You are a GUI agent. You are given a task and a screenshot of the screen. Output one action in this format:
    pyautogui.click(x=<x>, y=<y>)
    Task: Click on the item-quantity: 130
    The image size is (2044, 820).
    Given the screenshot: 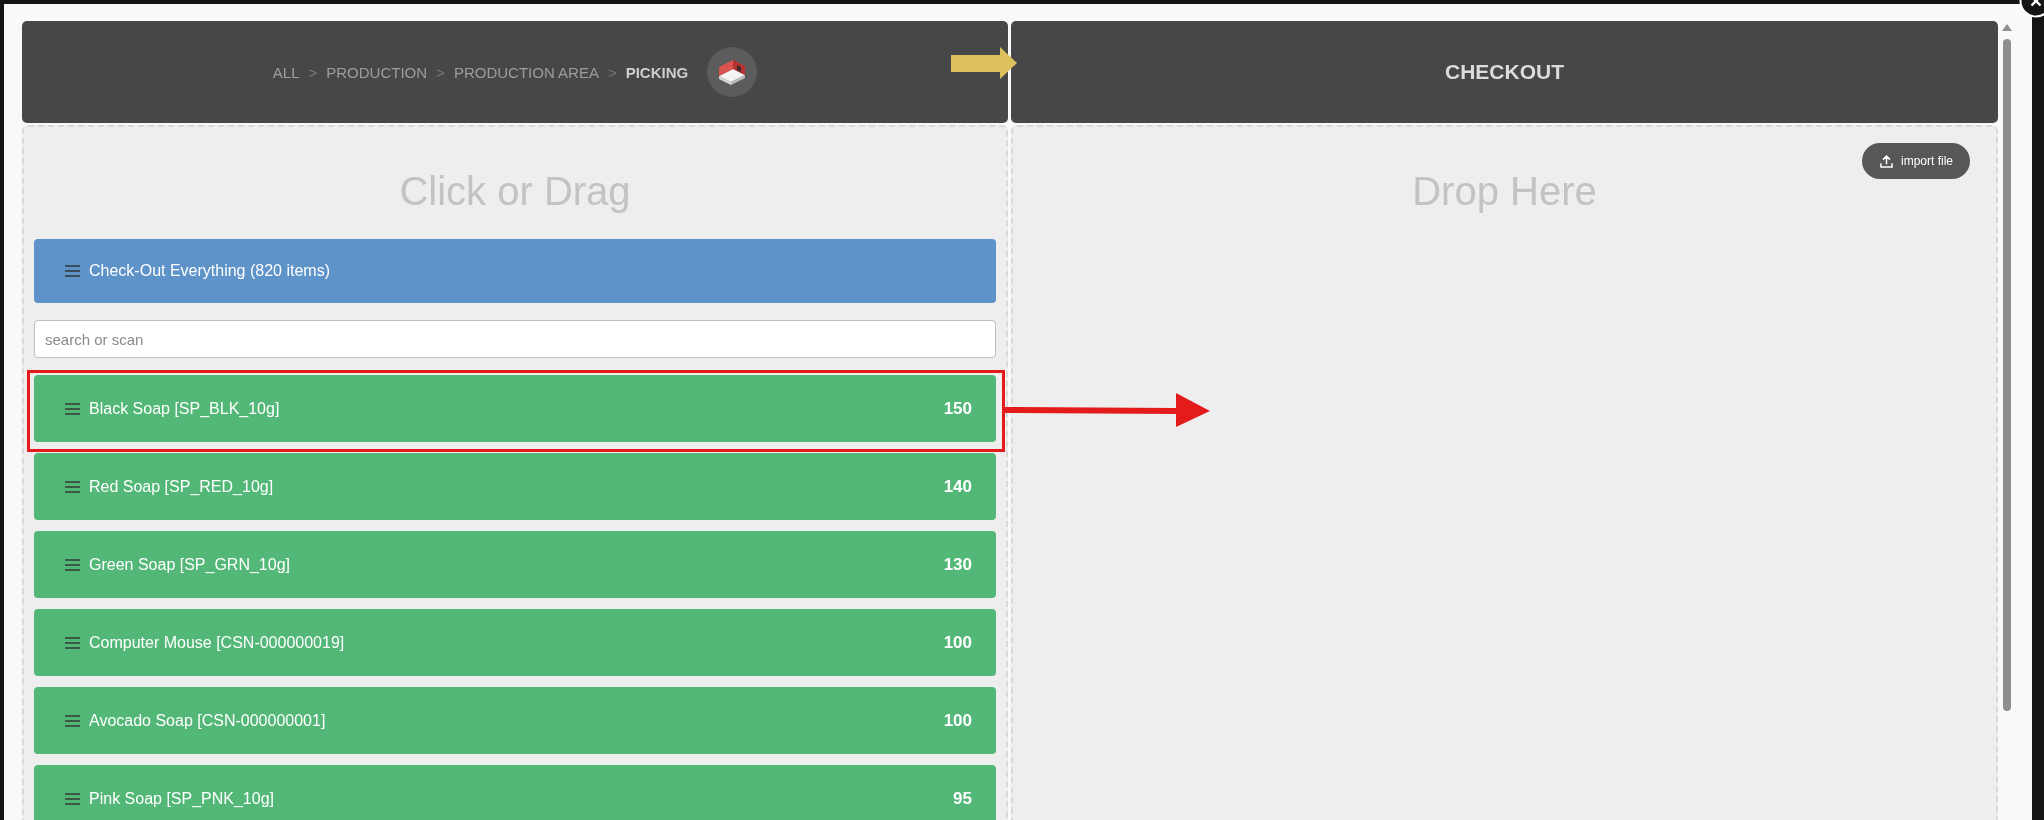 What is the action you would take?
    pyautogui.click(x=957, y=564)
    